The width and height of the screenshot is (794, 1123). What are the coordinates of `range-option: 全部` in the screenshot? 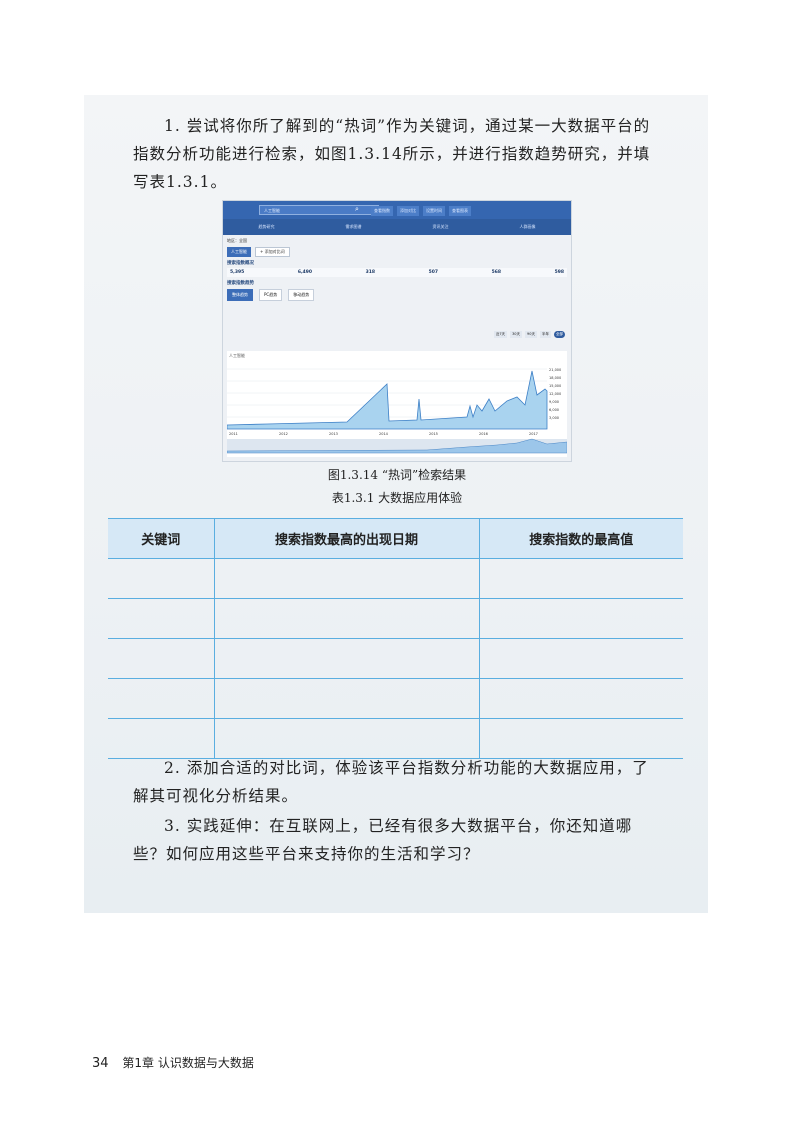 It's located at (559, 334).